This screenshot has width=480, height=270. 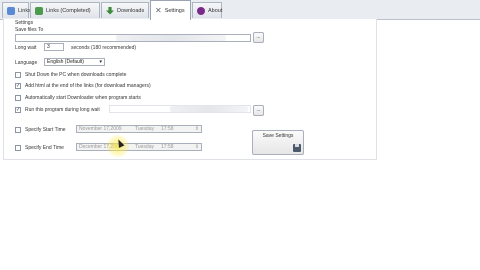 What do you see at coordinates (26, 48) in the screenshot?
I see `long-wait-label: Long wait` at bounding box center [26, 48].